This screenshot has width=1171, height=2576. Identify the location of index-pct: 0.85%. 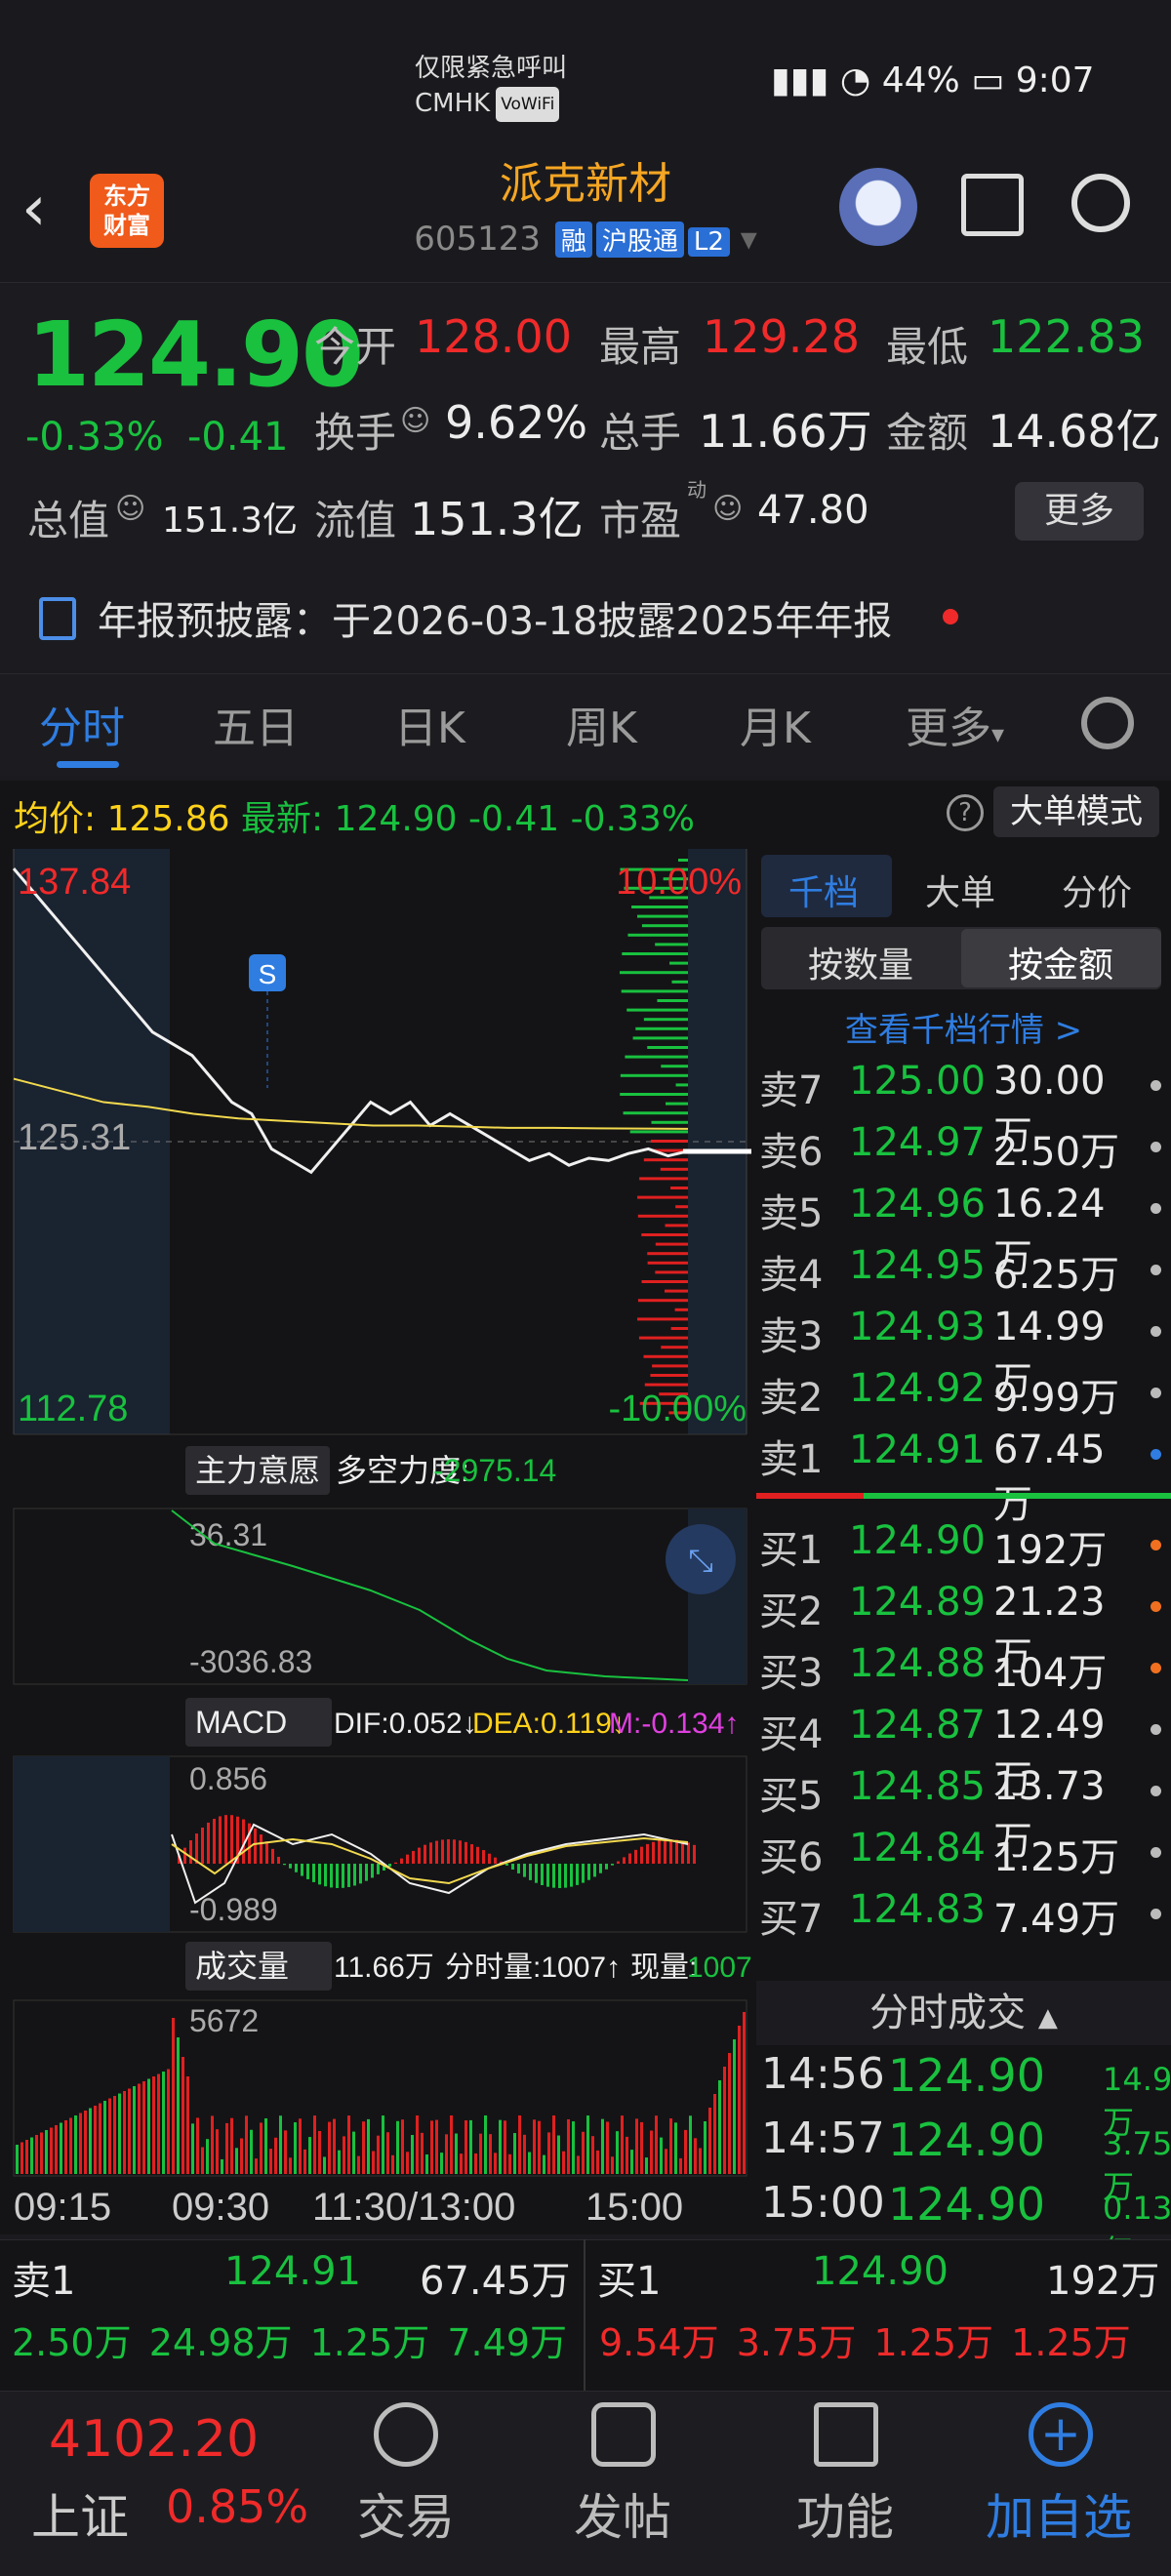
(237, 2506).